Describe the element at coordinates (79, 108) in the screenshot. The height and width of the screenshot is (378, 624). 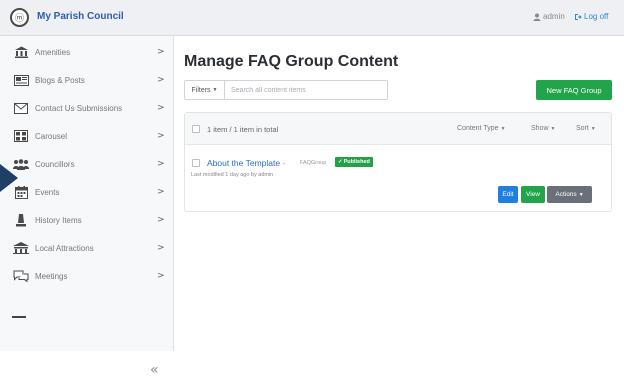
I see `sidebar-item-label: Contact Us Submissions` at that location.